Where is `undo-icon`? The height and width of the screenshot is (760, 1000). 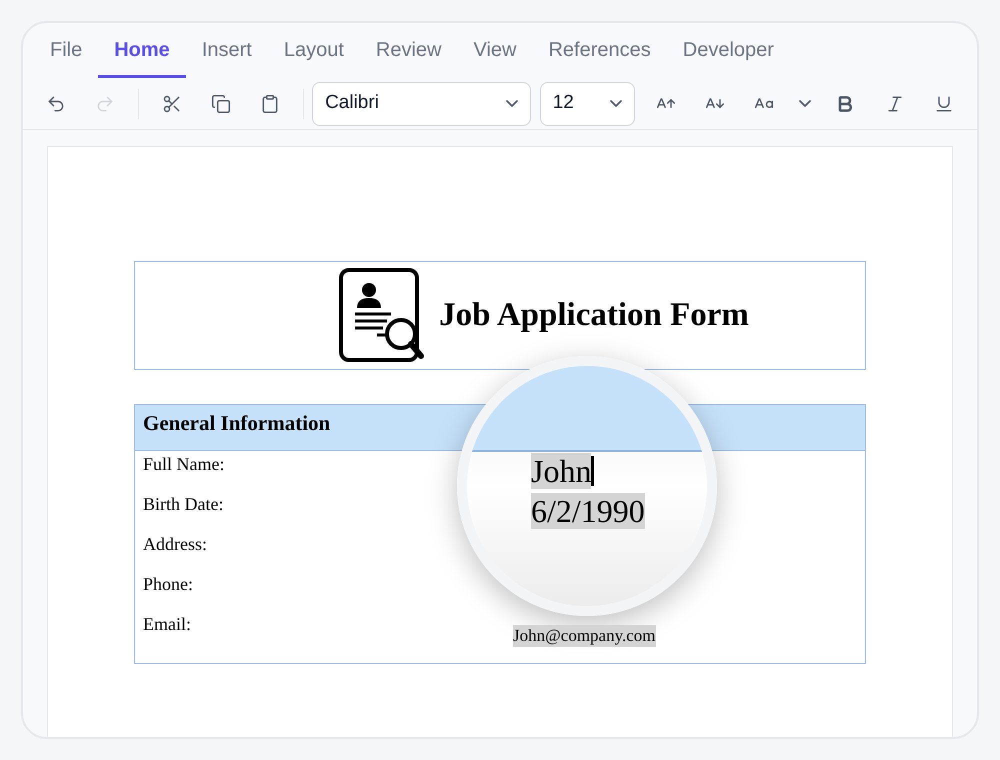 undo-icon is located at coordinates (56, 104).